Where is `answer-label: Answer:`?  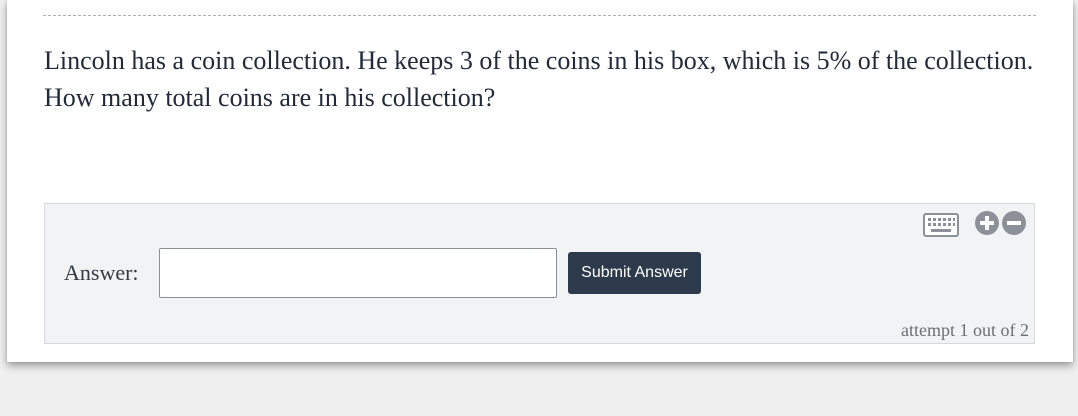
answer-label: Answer: is located at coordinates (101, 272).